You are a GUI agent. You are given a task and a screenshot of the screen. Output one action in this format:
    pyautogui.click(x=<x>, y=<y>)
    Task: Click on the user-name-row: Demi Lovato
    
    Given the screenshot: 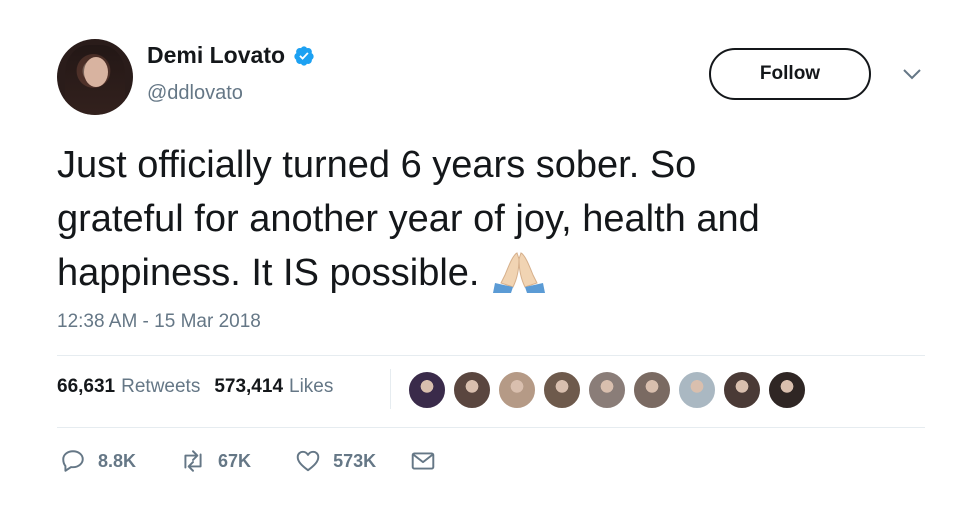 What is the action you would take?
    pyautogui.click(x=231, y=55)
    